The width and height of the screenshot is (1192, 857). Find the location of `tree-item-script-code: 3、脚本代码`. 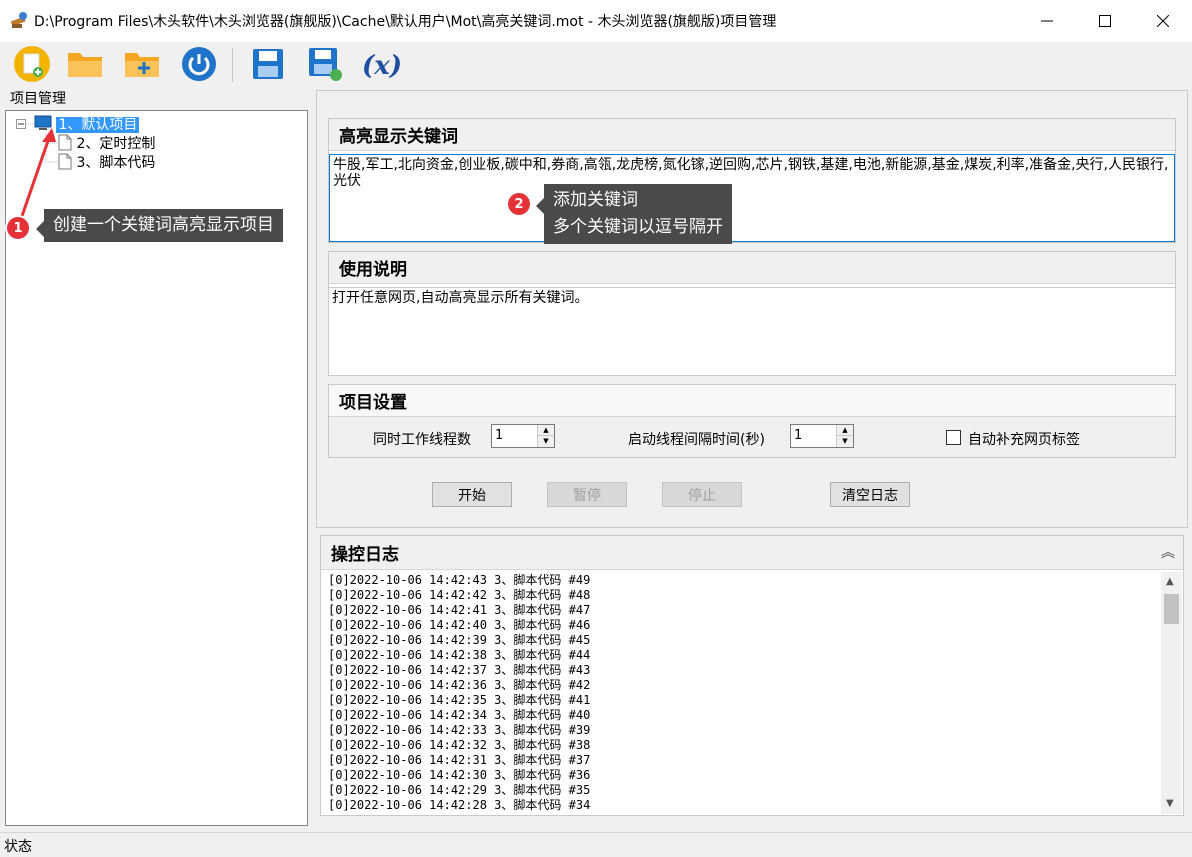

tree-item-script-code: 3、脚本代码 is located at coordinates (106, 163).